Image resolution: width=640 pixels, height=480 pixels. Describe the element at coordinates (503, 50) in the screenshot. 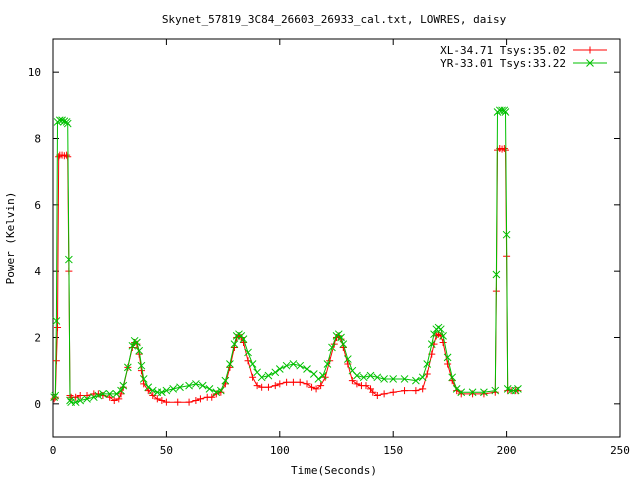

I see `legend-entry-label: XL-34.71 Tsys:35.02` at that location.